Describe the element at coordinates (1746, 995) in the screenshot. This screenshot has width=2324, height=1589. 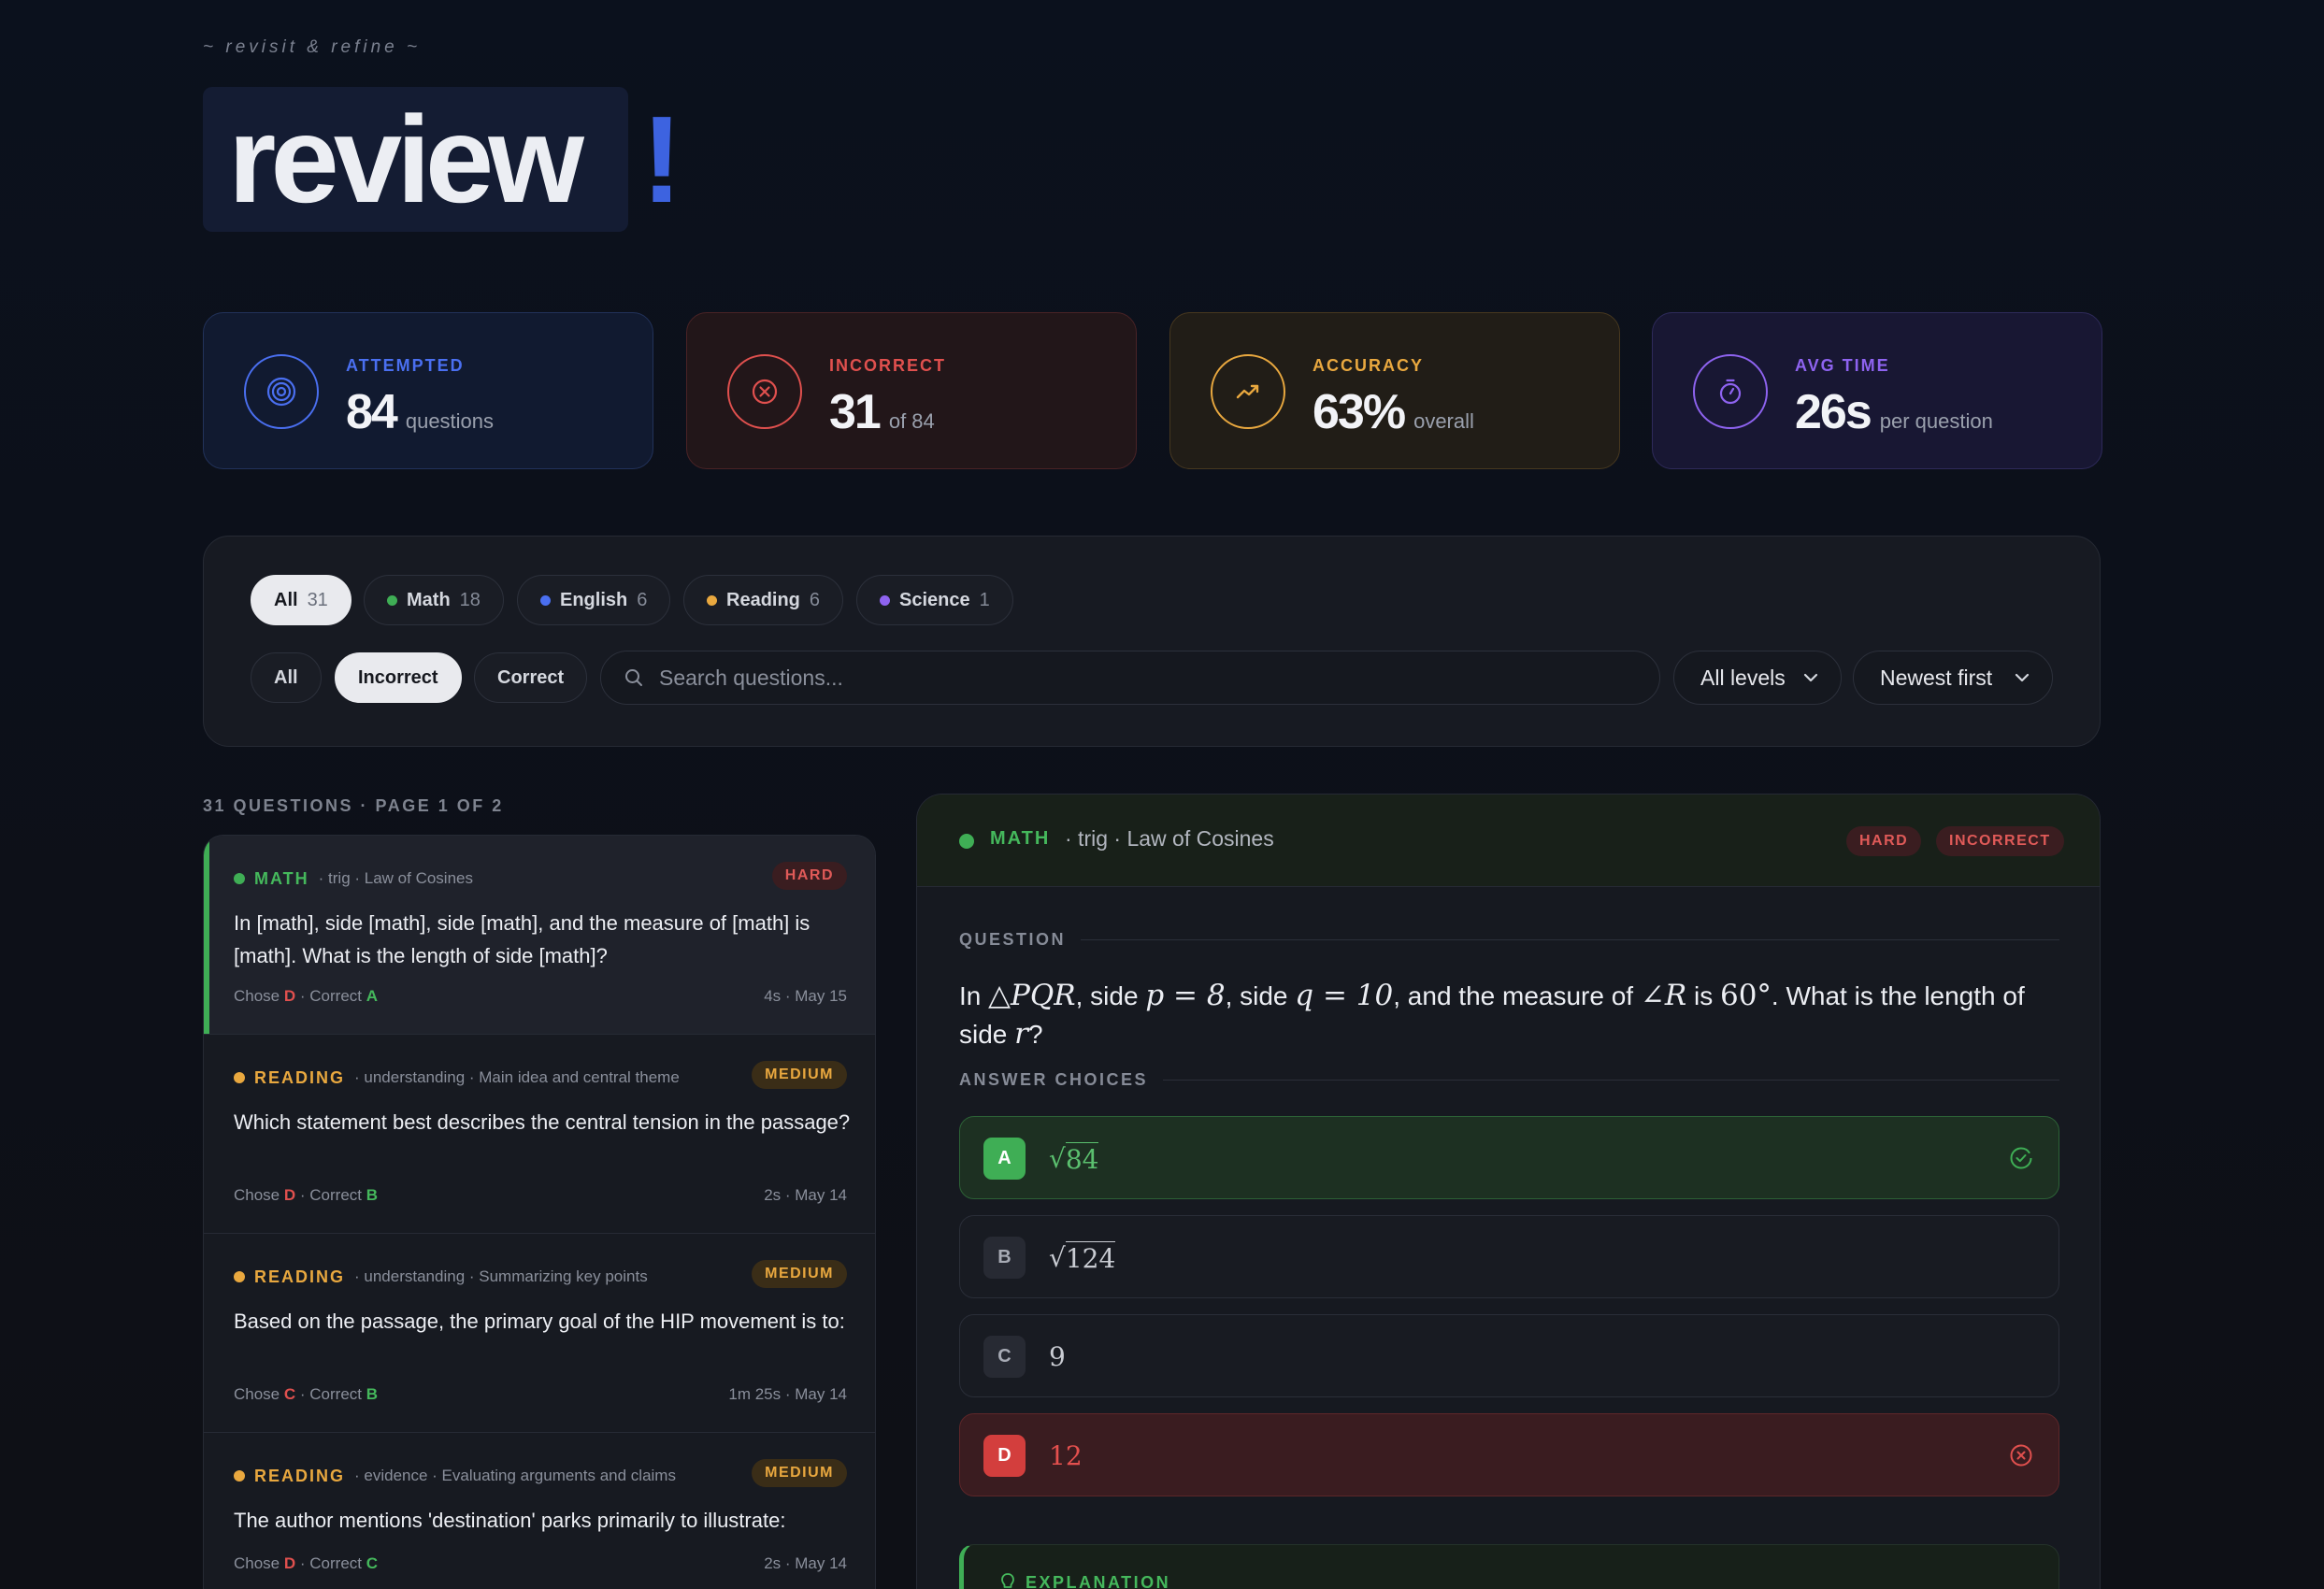
I see `math-expression: 60°` at that location.